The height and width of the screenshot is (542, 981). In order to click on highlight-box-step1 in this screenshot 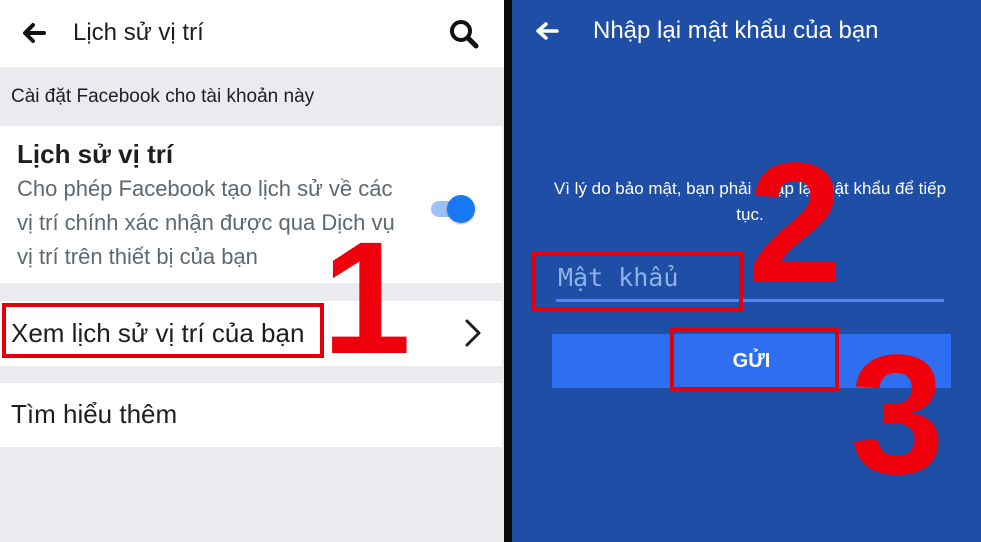, I will do `click(163, 330)`.